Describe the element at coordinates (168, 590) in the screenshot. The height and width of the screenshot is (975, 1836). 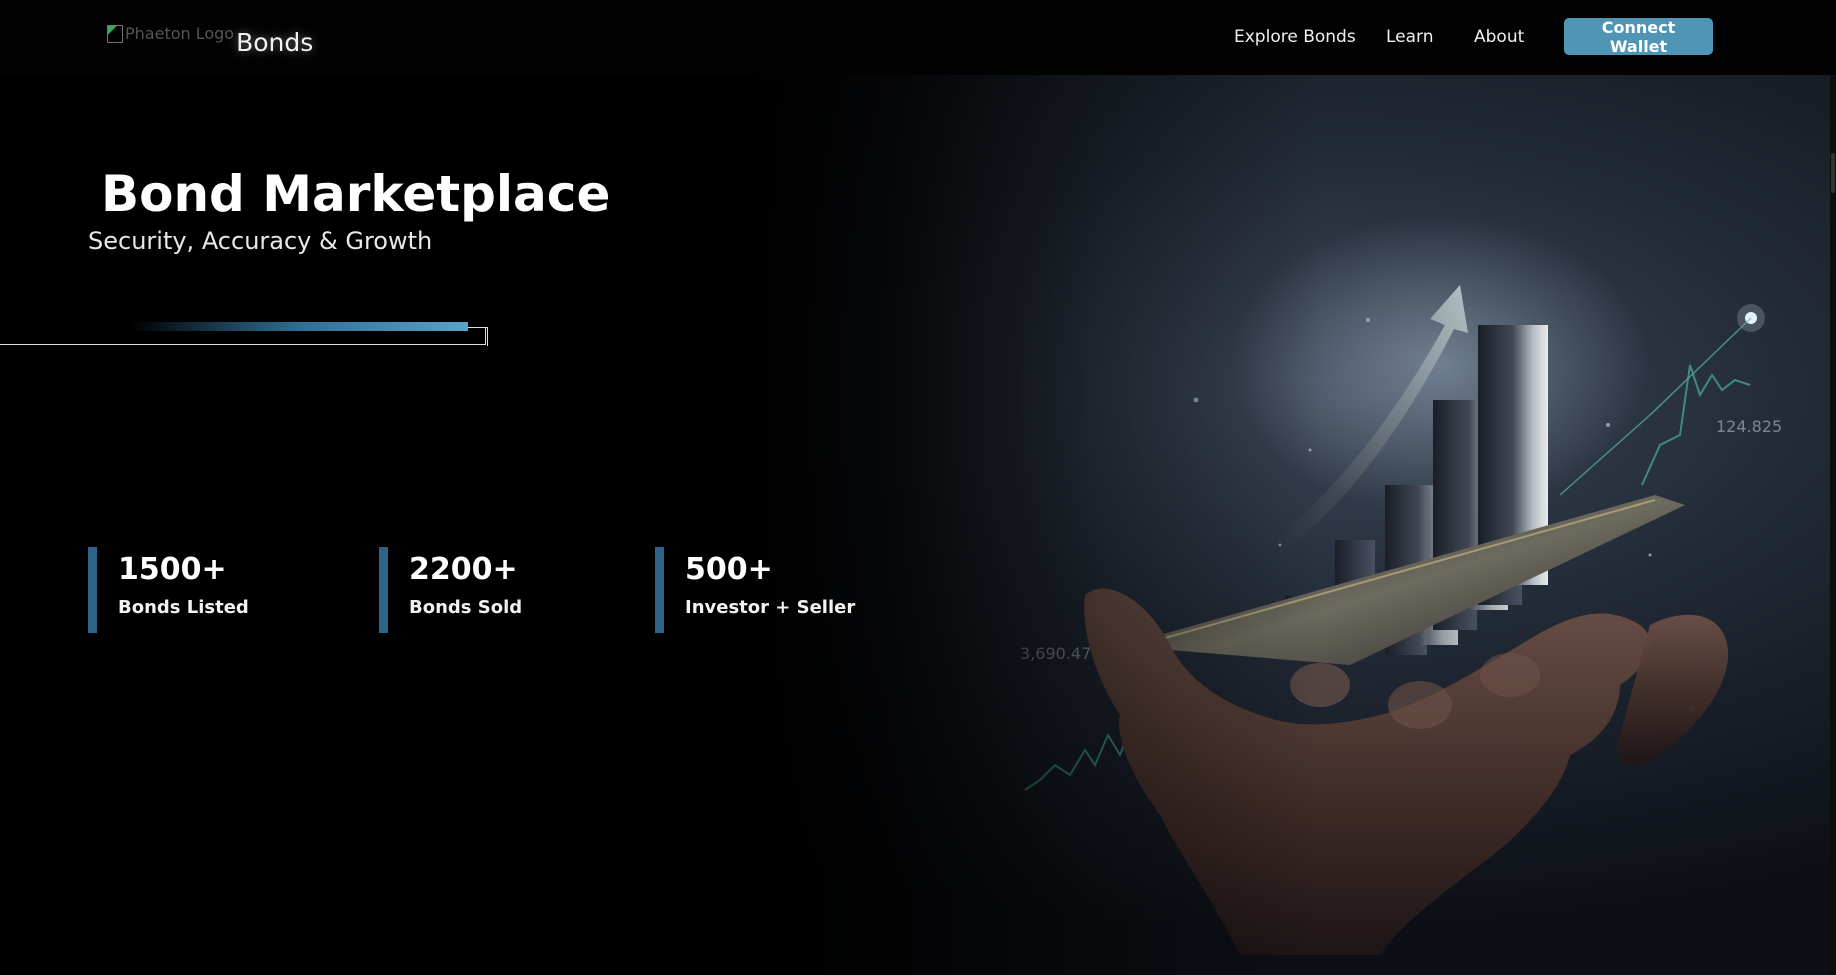
I see `stat-bonds-listed: 1500+ Bonds Listed` at that location.